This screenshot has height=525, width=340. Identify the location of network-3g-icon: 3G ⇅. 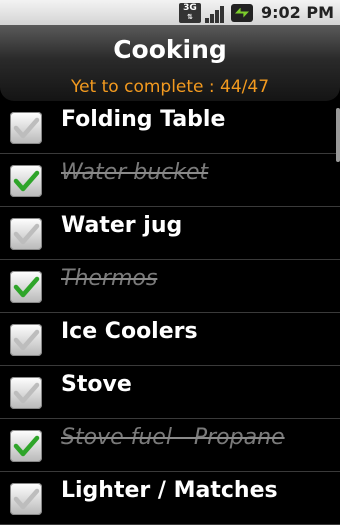
(189, 12).